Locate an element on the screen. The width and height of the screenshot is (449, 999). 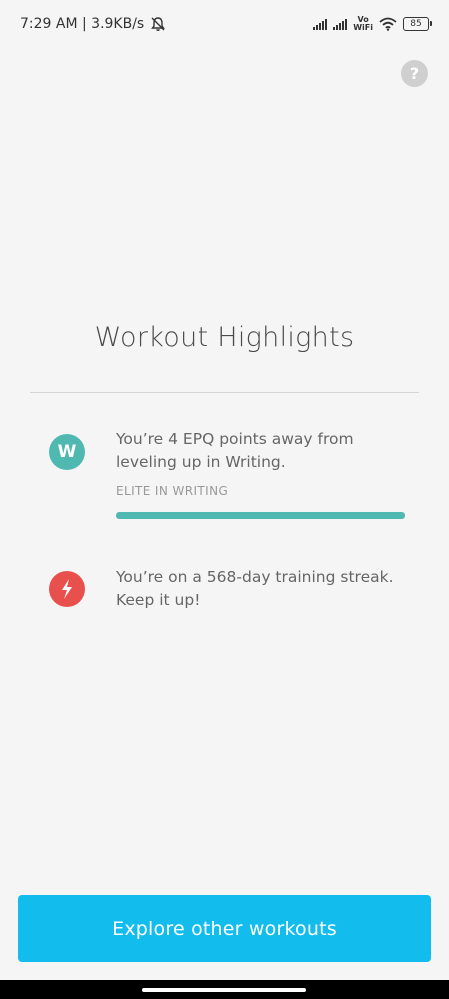
help-button: ? is located at coordinates (414, 73).